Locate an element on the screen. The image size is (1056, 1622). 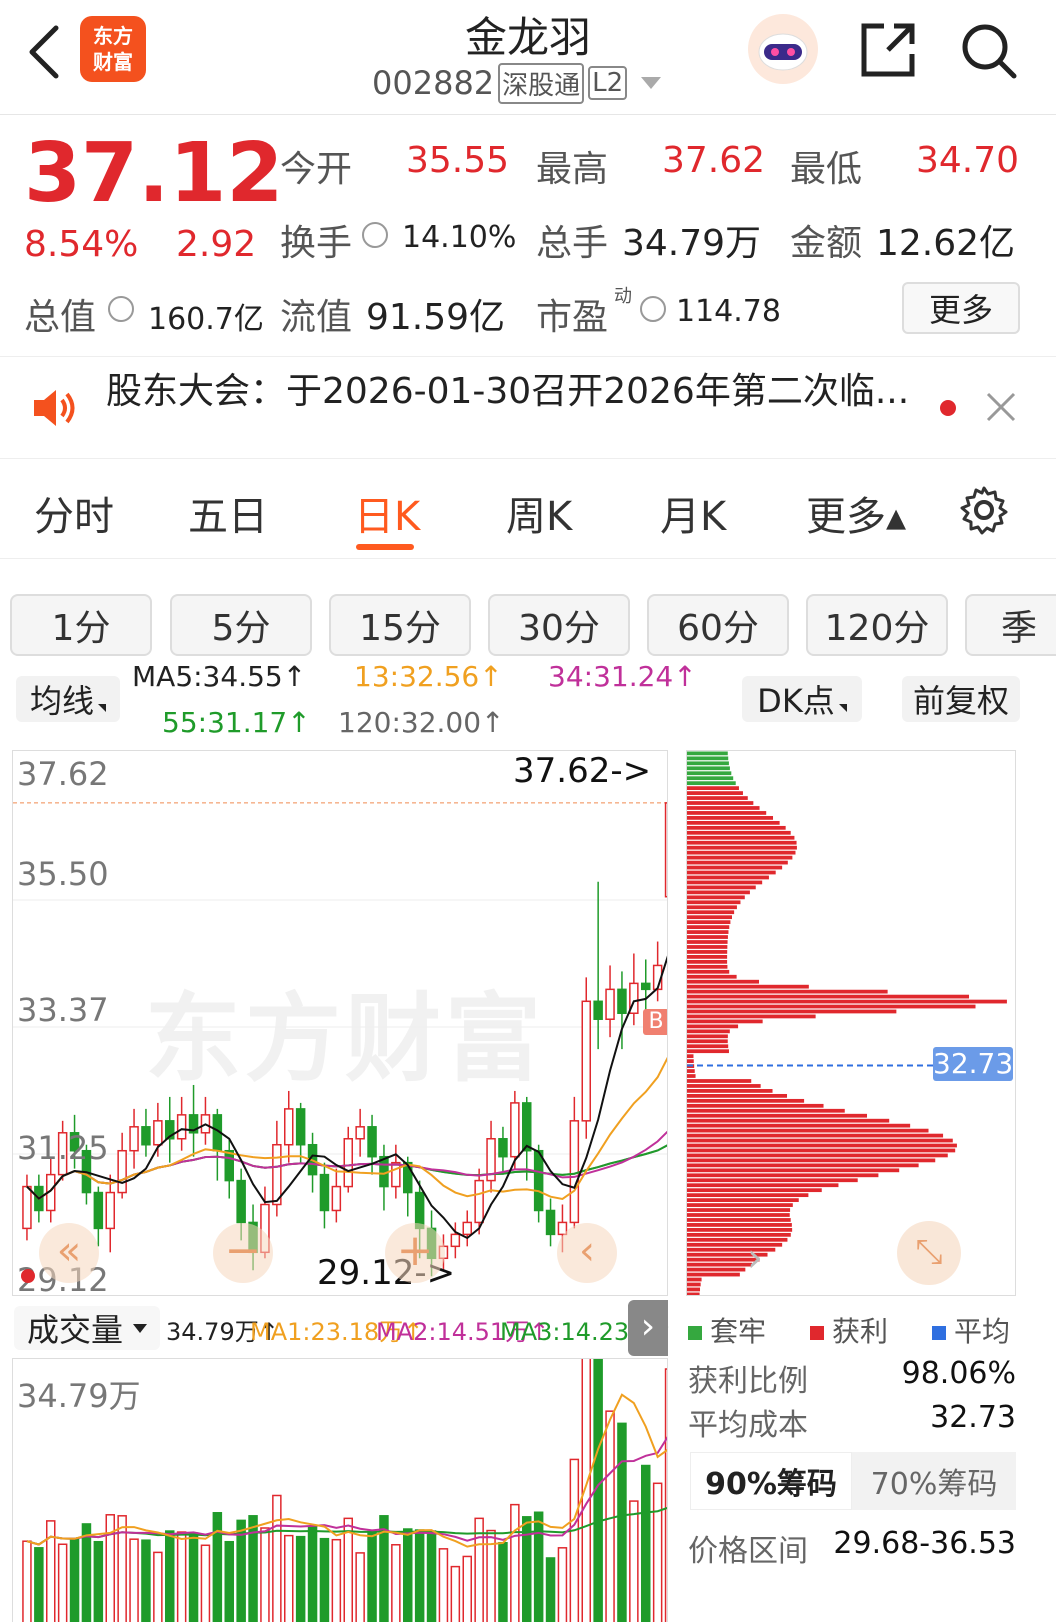
robot-assistant-icon is located at coordinates (783, 49).